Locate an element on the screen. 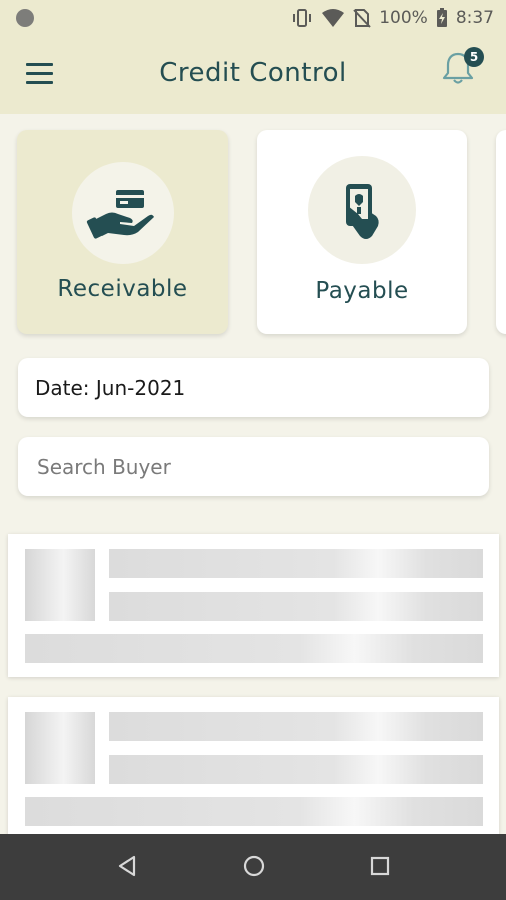  vibrate-icon is located at coordinates (302, 18).